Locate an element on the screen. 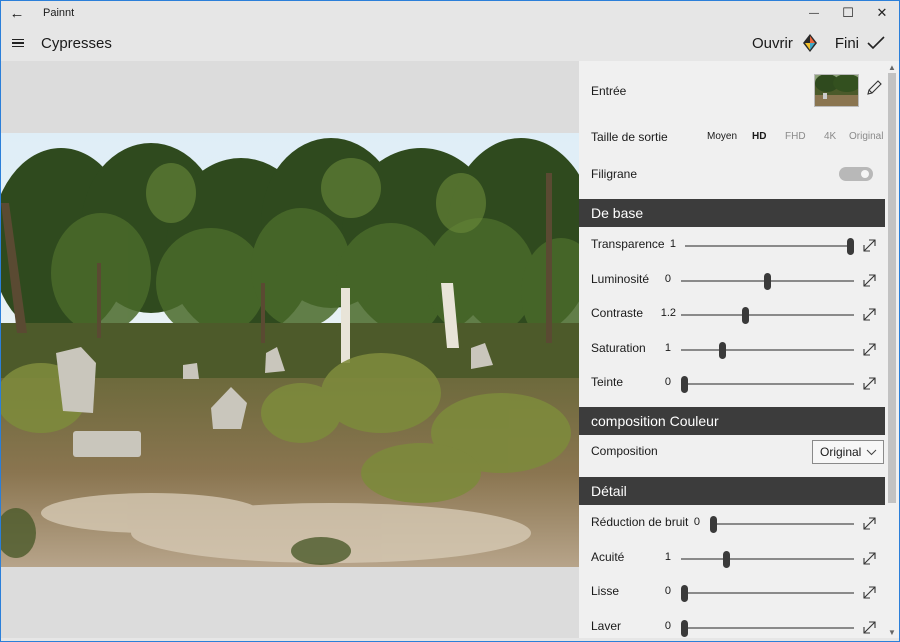 This screenshot has height=642, width=900. window-controls: — ☐ ✕ is located at coordinates (848, 13).